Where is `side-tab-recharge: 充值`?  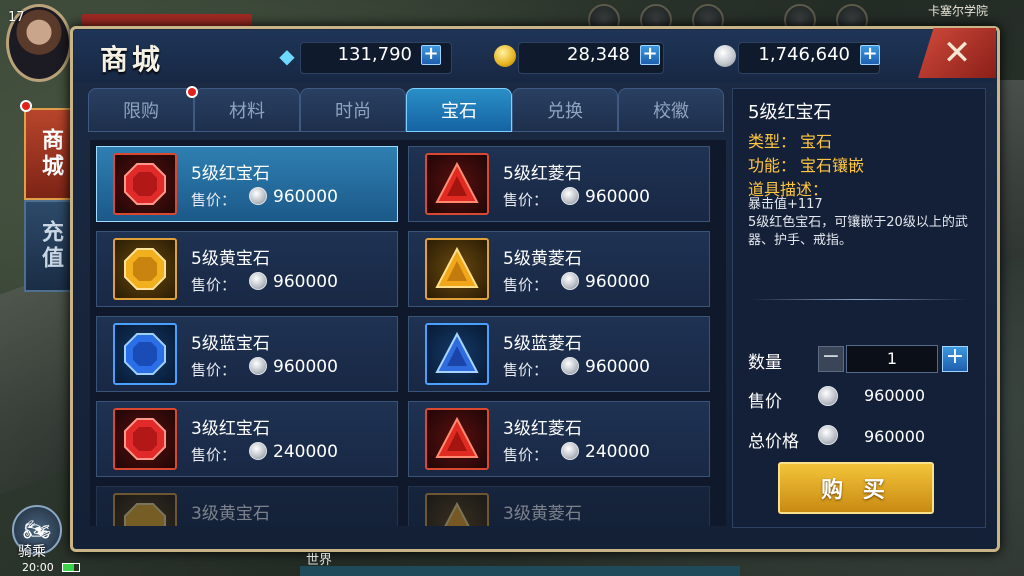 side-tab-recharge: 充值 is located at coordinates (50, 246).